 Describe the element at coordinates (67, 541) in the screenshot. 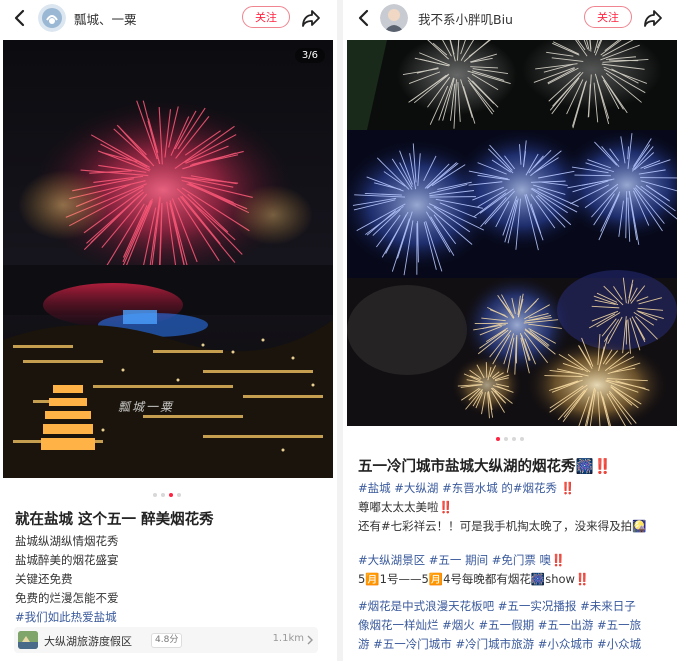

I see `body-line: 盐城纵湖纵情烟花秀` at that location.